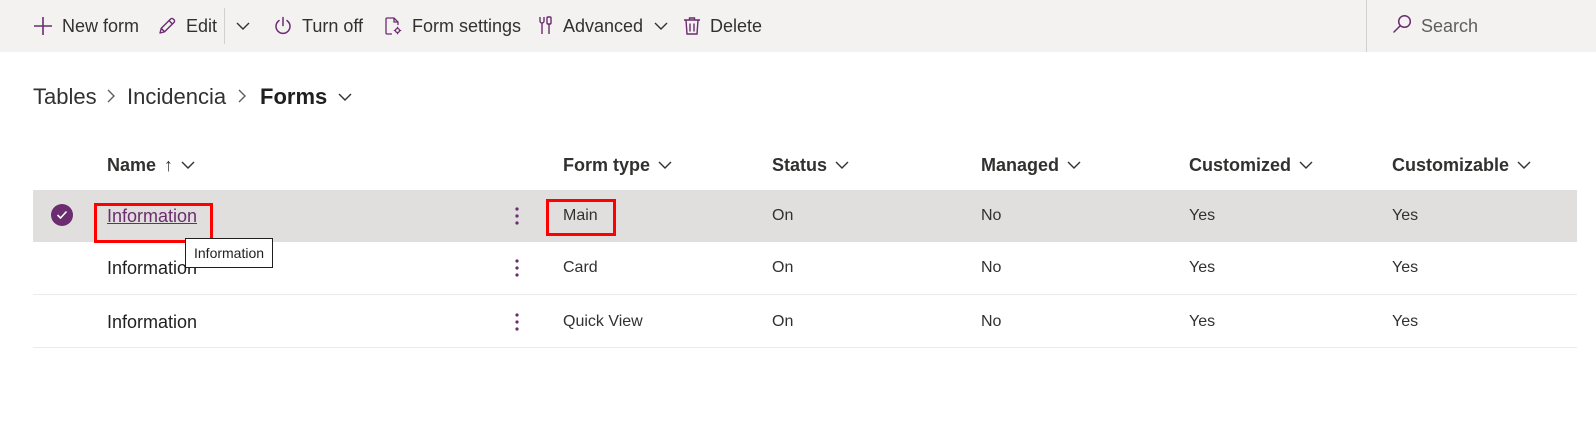 This screenshot has height=426, width=1596. Describe the element at coordinates (800, 164) in the screenshot. I see `column-header-status-label: Status` at that location.